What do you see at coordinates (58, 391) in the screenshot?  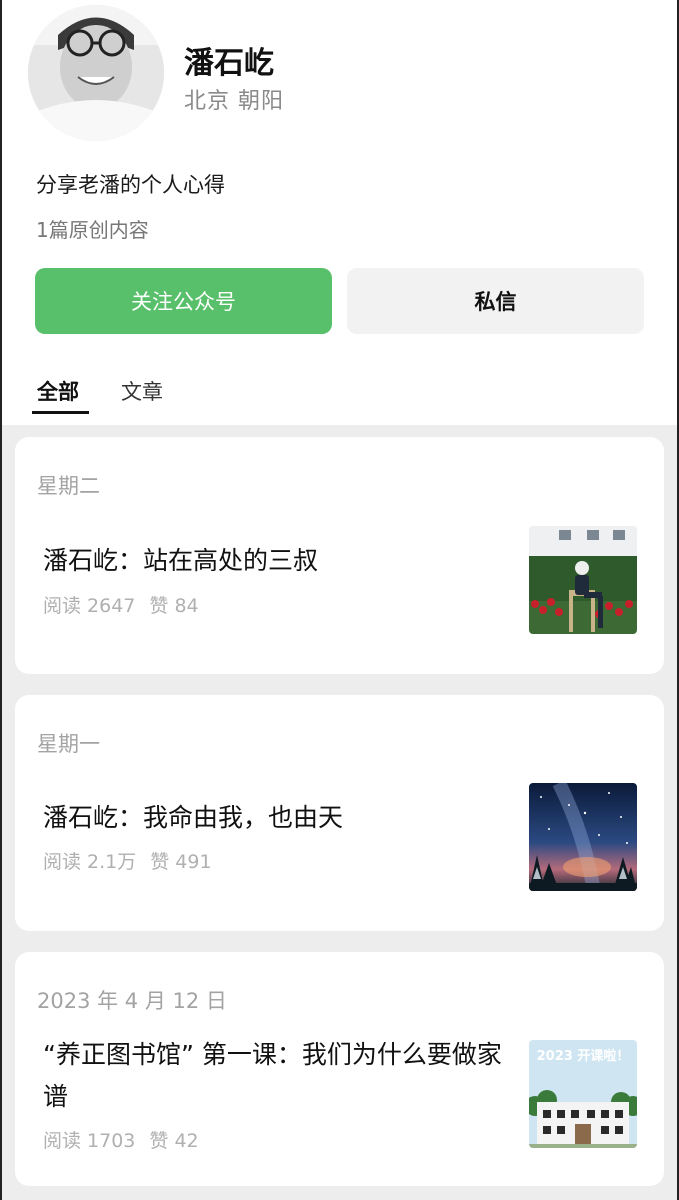 I see `tab-all: 全部` at bounding box center [58, 391].